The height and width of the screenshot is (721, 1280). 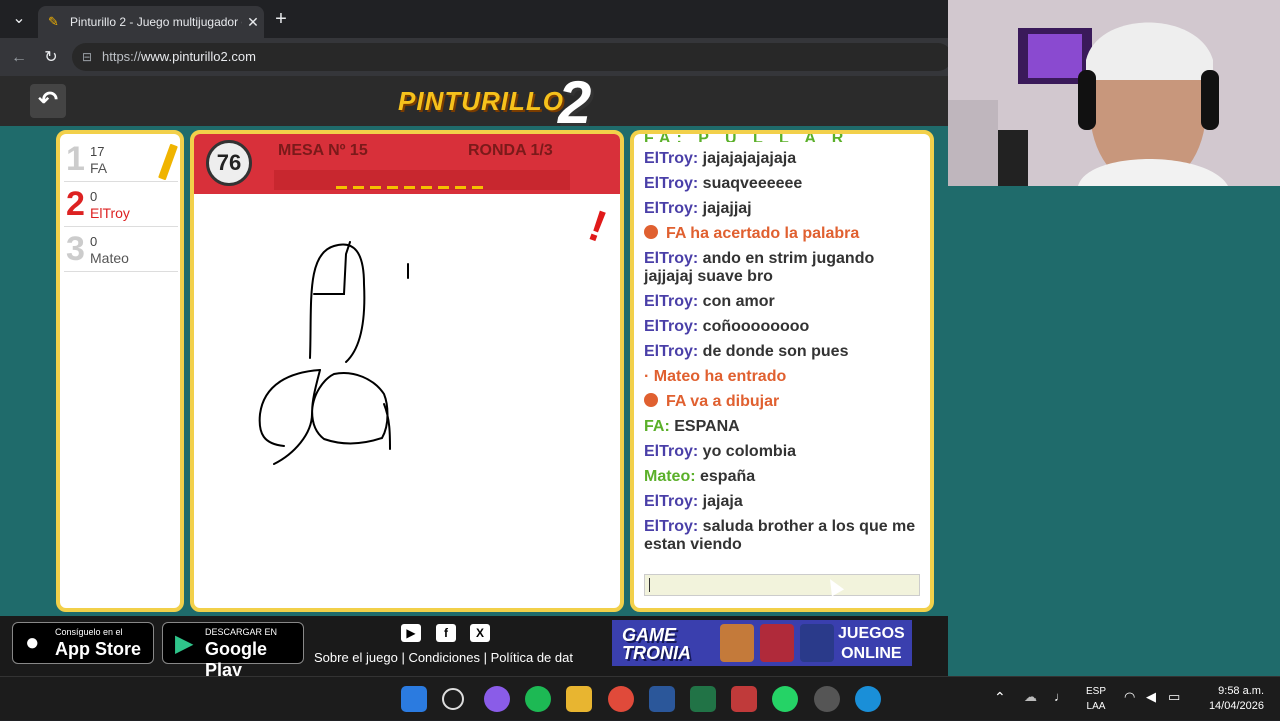 I want to click on windows-taskbar: ⌃ ☁ ♩ ESP LAA ◠ ◀ ▭ 9:58 a.m. 14/04/2026, so click(x=640, y=698).